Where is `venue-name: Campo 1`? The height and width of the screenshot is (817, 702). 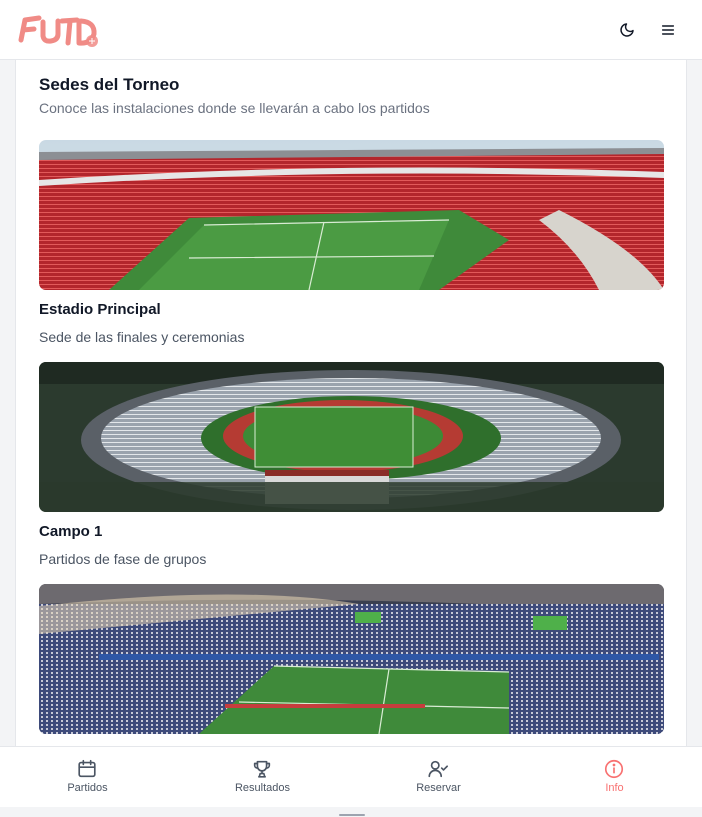 venue-name: Campo 1 is located at coordinates (71, 531).